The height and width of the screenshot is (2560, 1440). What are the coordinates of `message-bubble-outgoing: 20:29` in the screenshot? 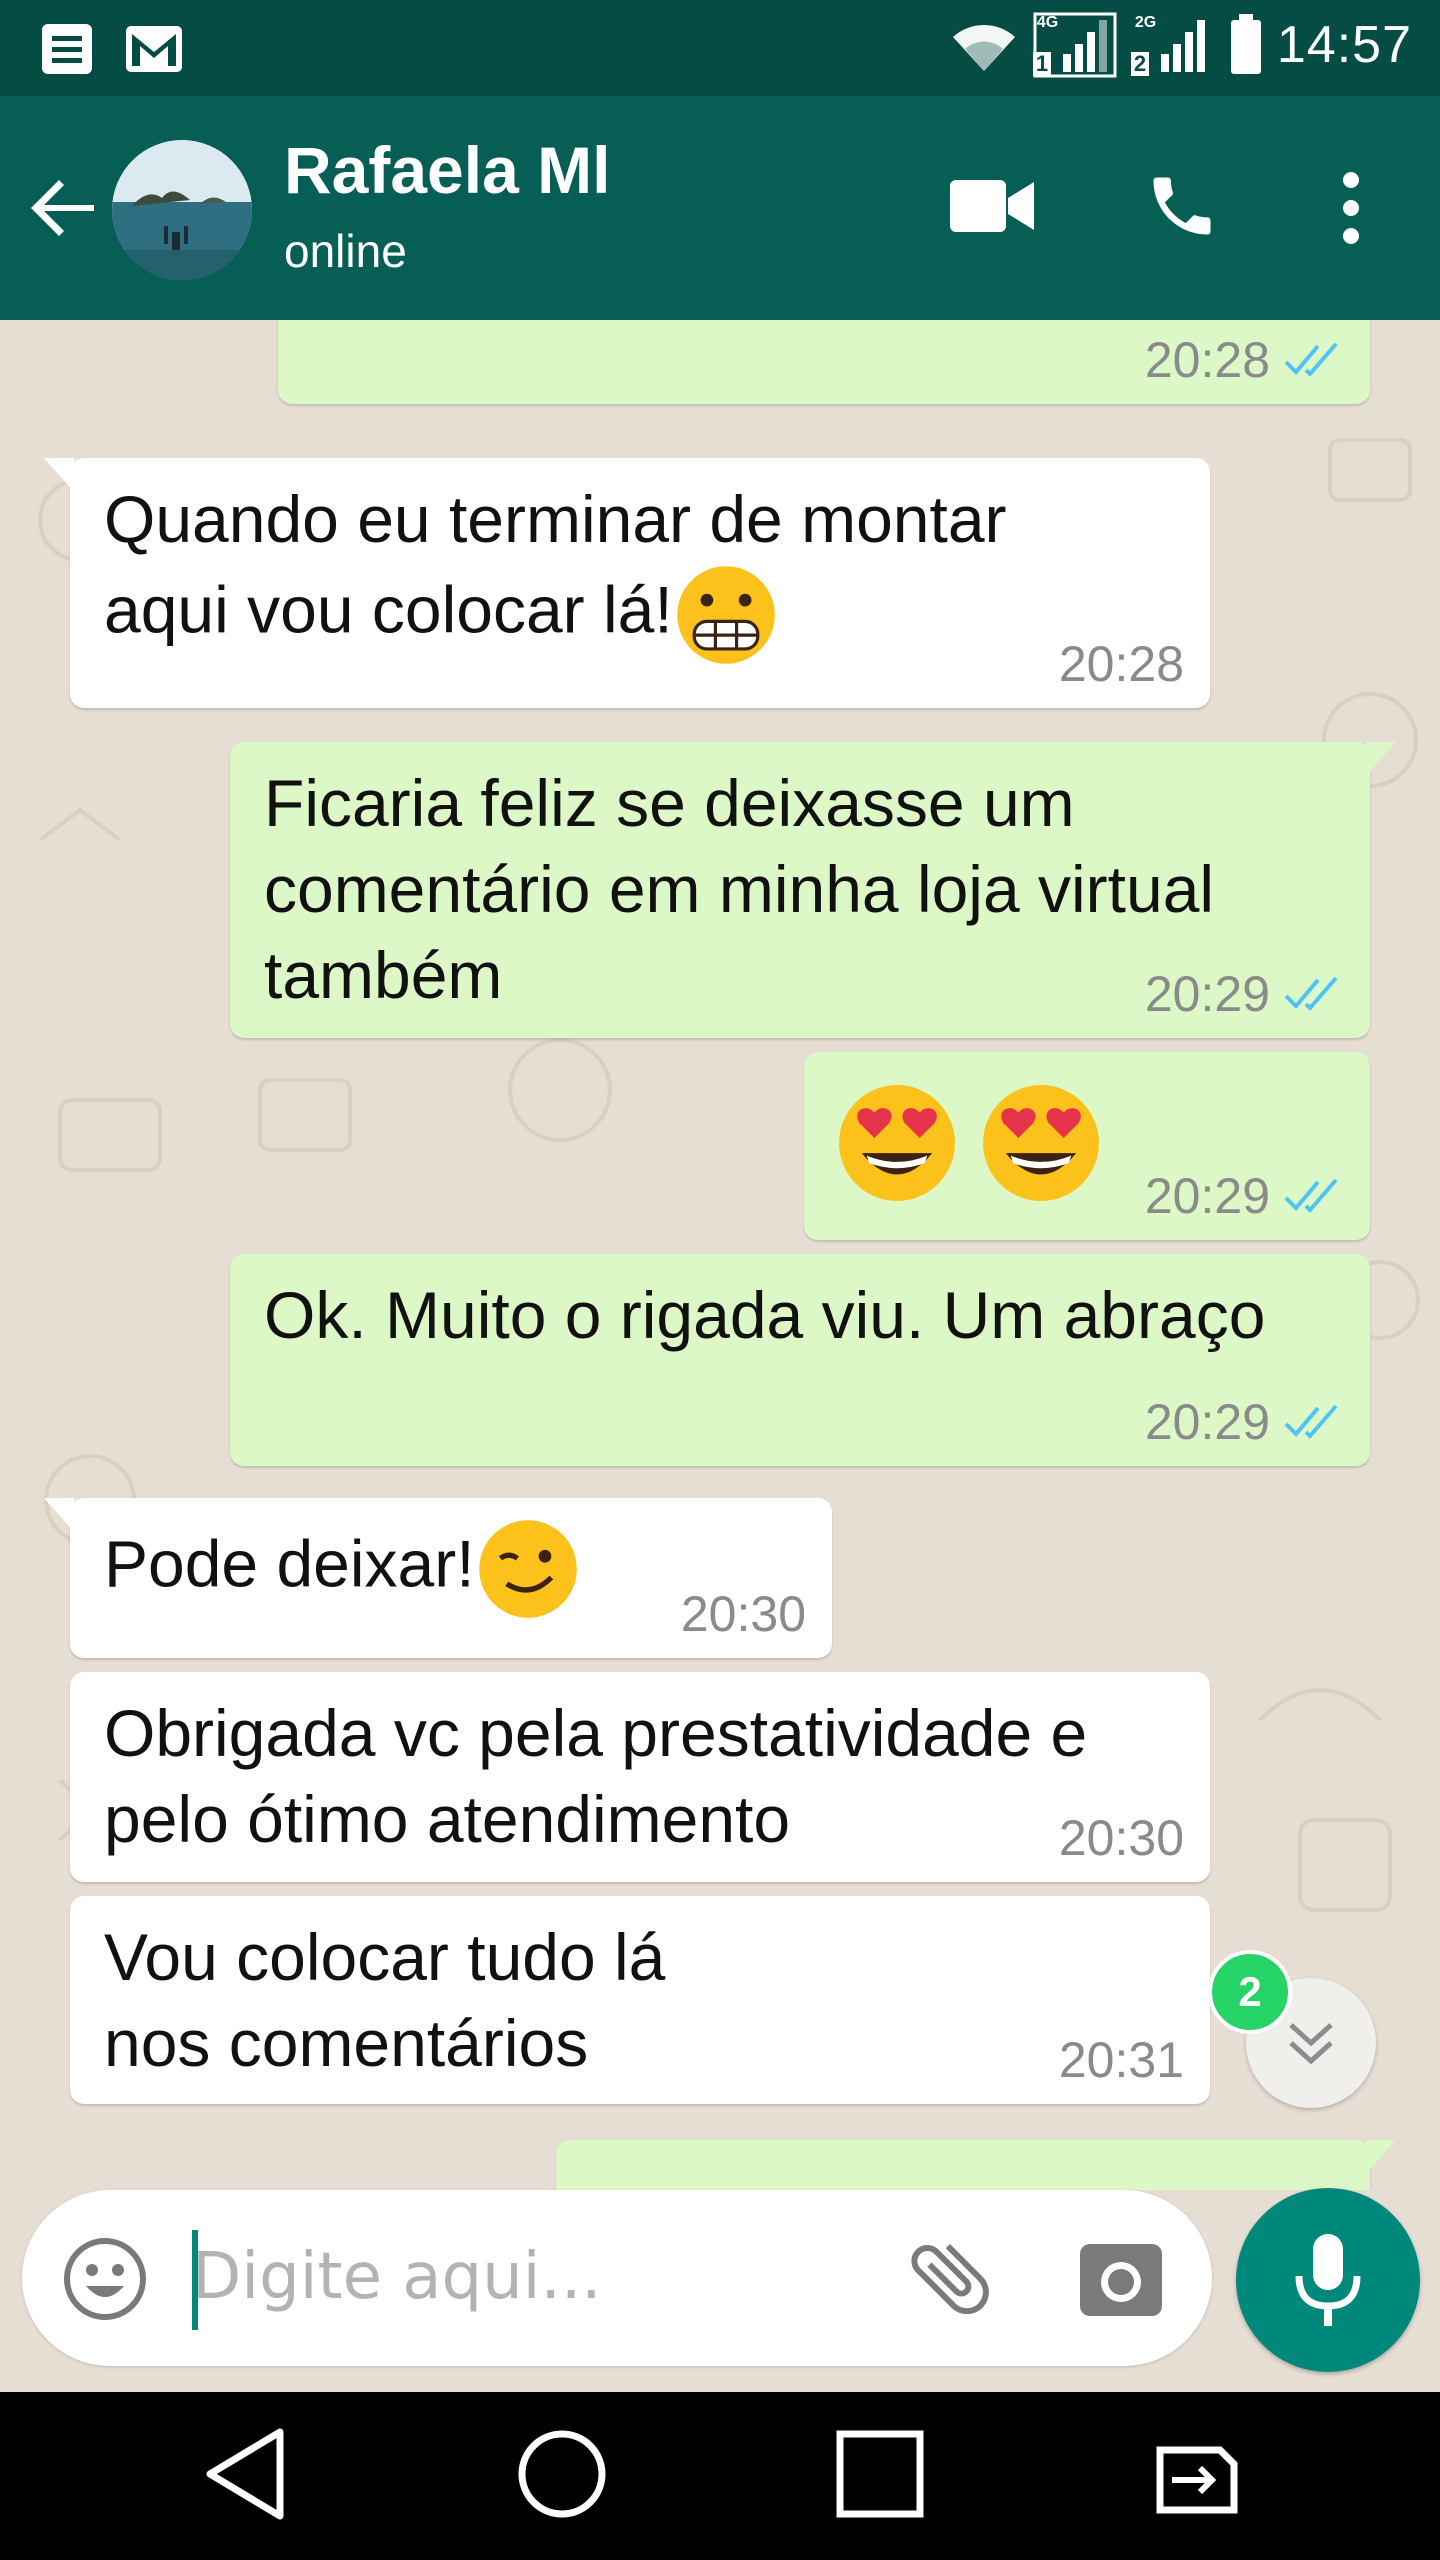 It's located at (1087, 1146).